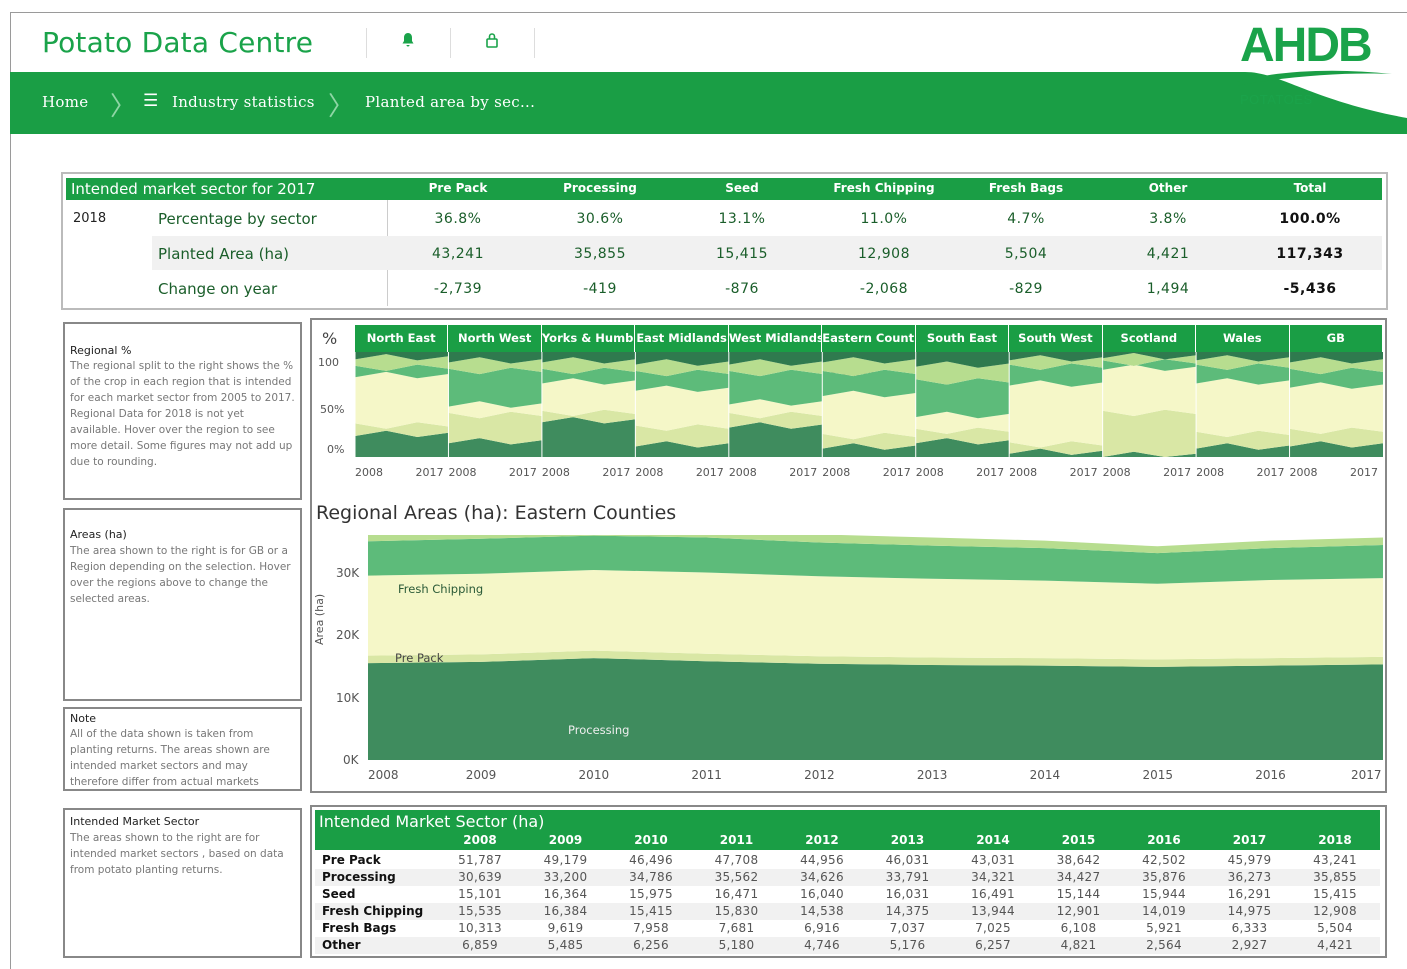  I want to click on lock-icon, so click(492, 42).